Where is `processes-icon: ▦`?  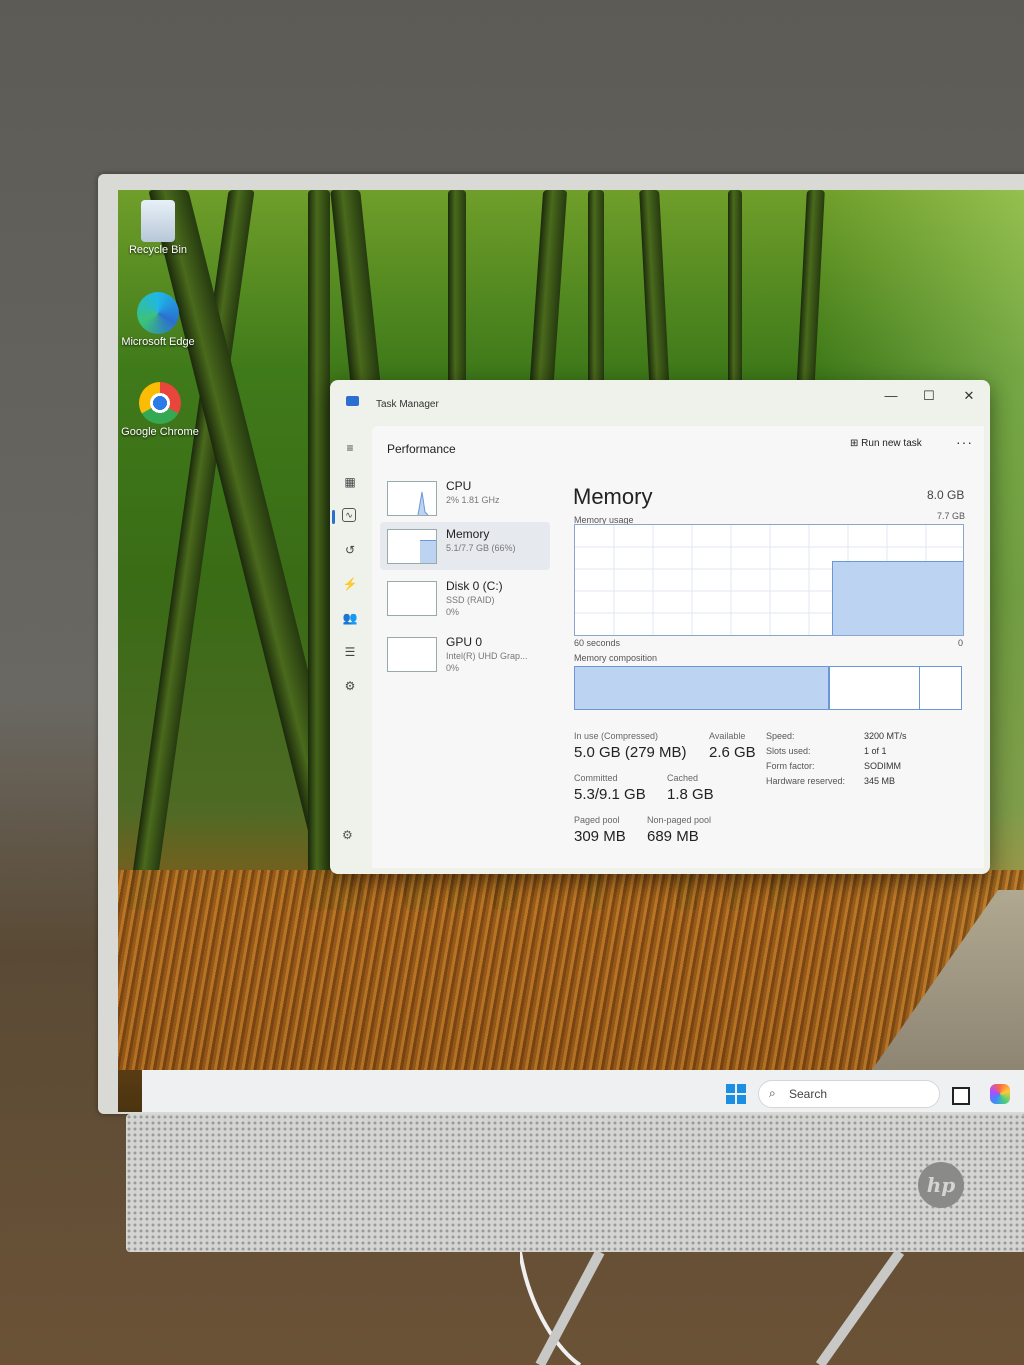 processes-icon: ▦ is located at coordinates (350, 482).